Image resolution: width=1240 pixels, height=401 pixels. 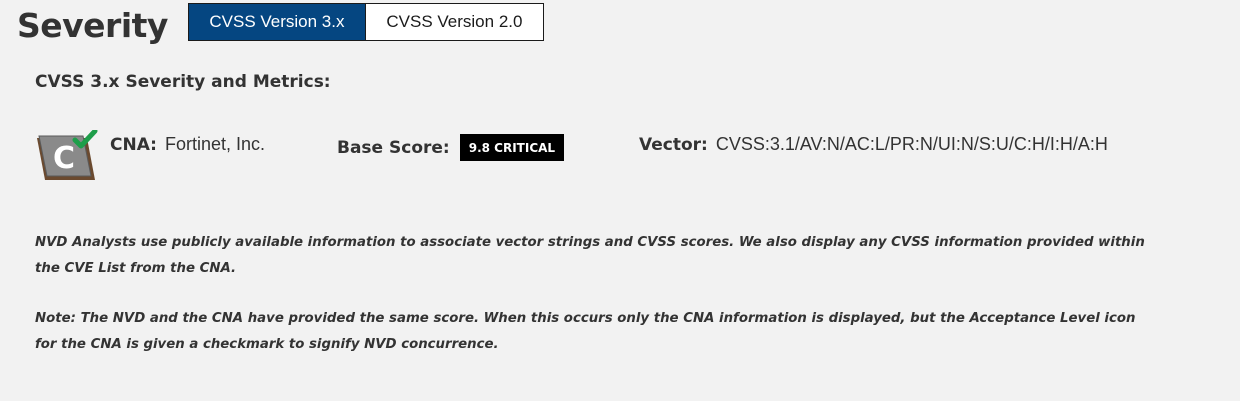 What do you see at coordinates (183, 82) in the screenshot?
I see `section-title: CVSS 3.x Severity and Metrics:` at bounding box center [183, 82].